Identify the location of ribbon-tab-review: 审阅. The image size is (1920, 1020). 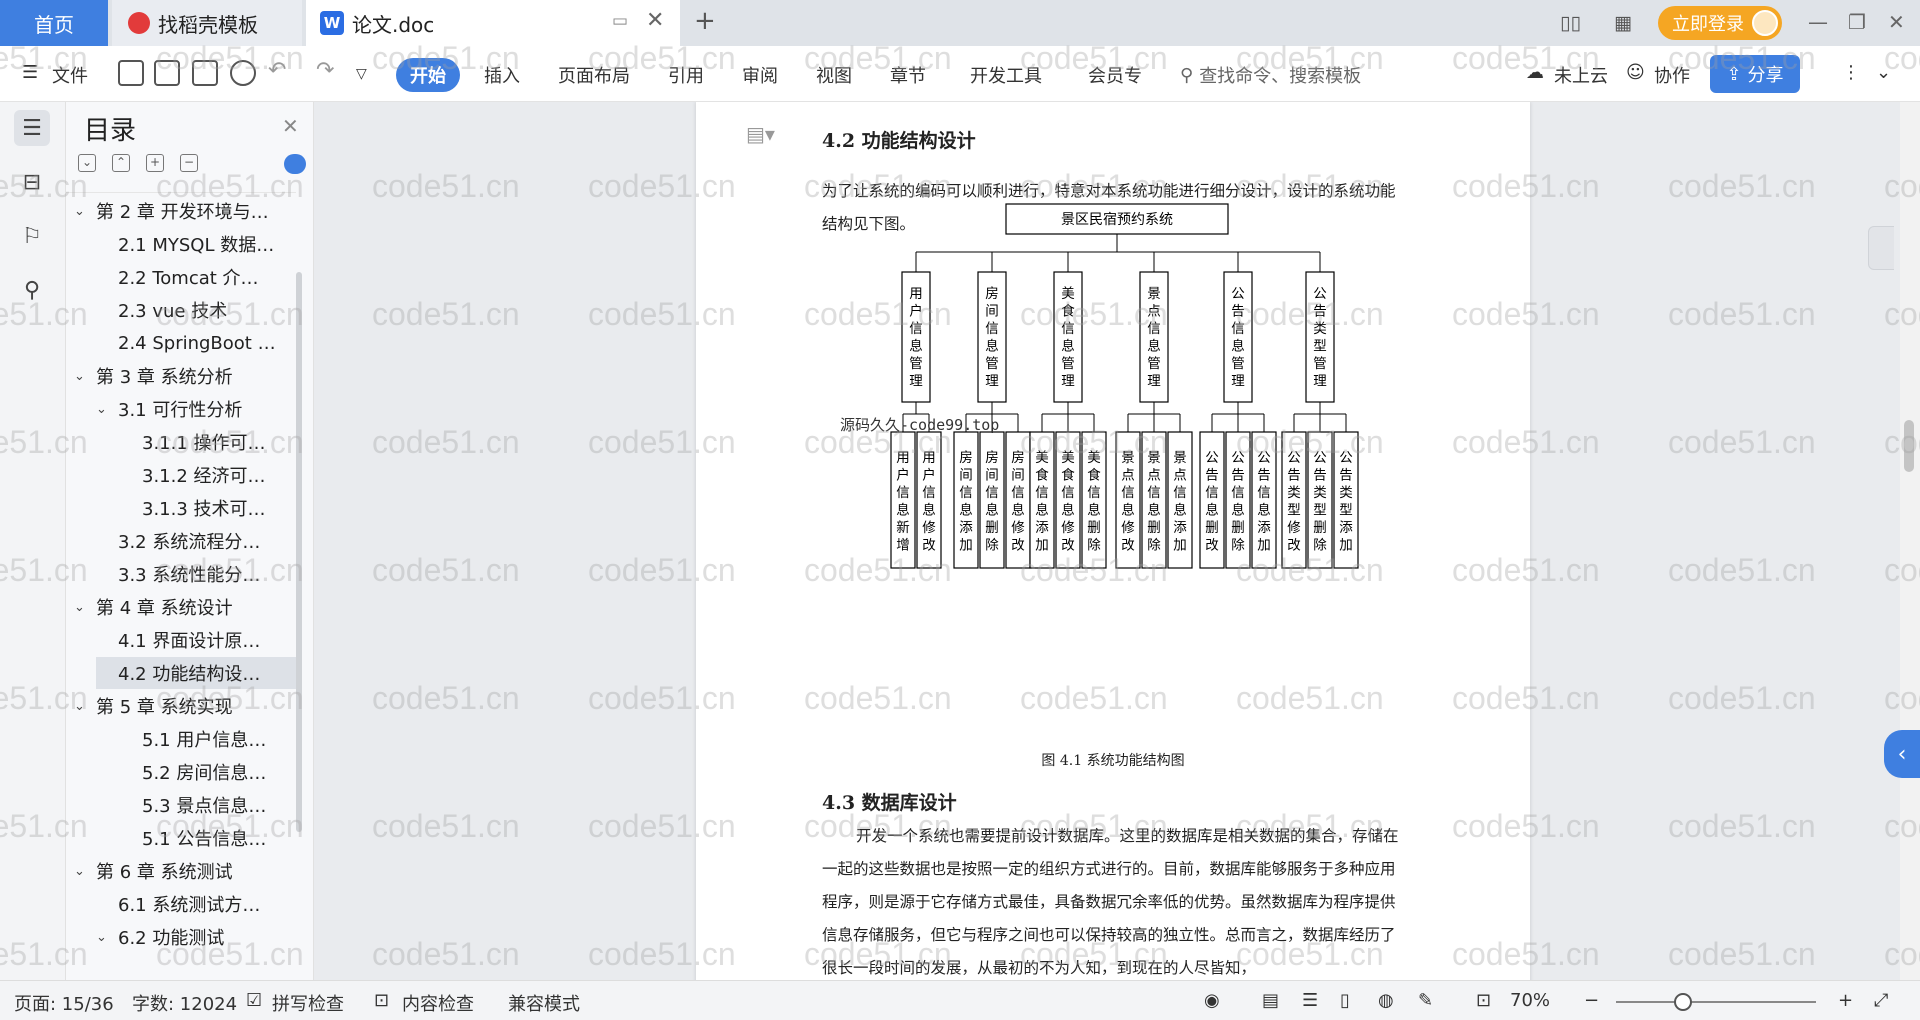
(760, 75).